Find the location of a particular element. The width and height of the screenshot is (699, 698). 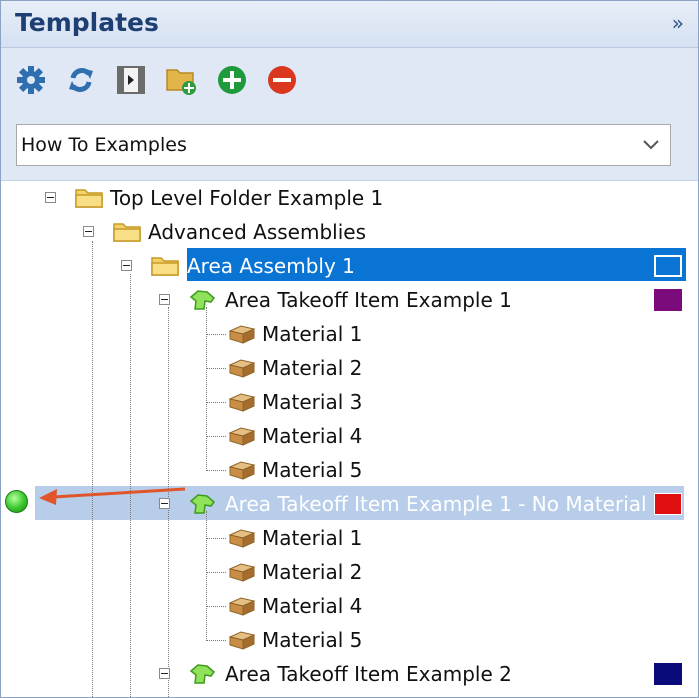

template-view-icon is located at coordinates (131, 80).